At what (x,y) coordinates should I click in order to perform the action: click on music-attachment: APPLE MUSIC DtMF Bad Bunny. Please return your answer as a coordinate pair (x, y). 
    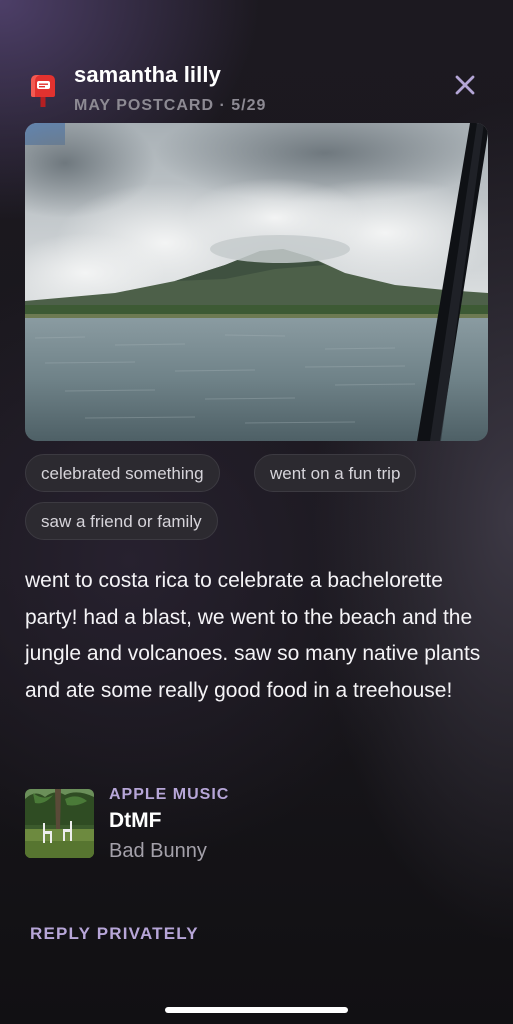
    Looking at the image, I should click on (255, 824).